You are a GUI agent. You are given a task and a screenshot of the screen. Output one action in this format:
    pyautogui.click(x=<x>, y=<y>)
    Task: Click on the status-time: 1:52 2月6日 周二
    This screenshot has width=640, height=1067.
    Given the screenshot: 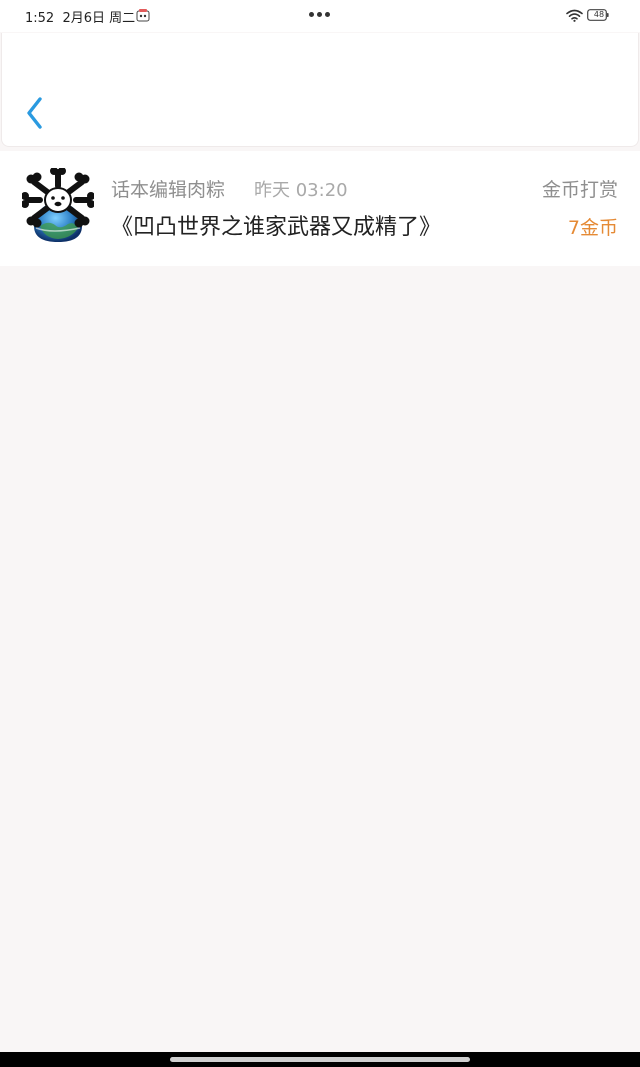 What is the action you would take?
    pyautogui.click(x=80, y=16)
    